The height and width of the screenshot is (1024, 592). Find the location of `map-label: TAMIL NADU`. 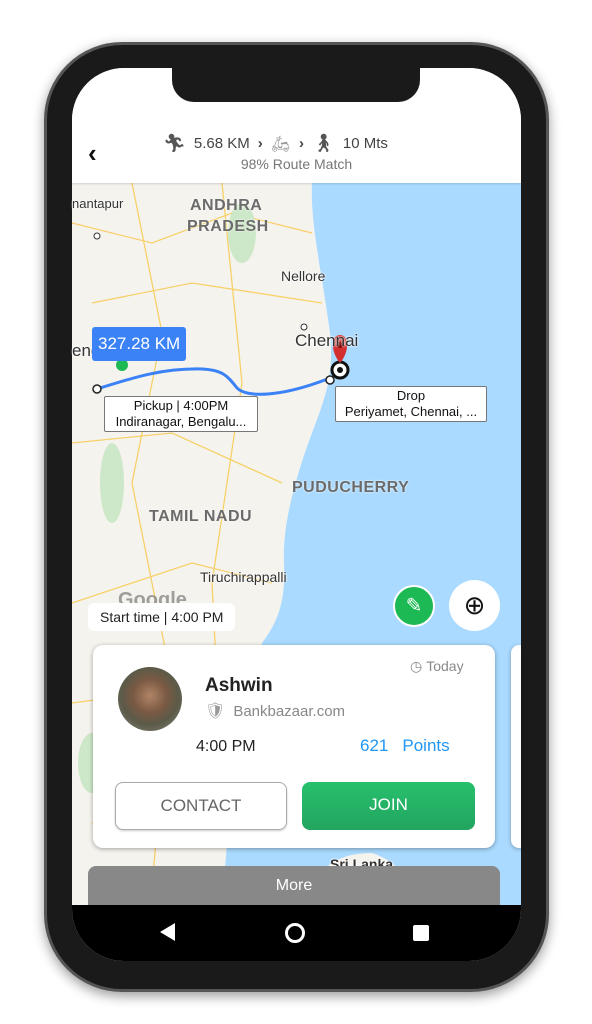

map-label: TAMIL NADU is located at coordinates (201, 516).